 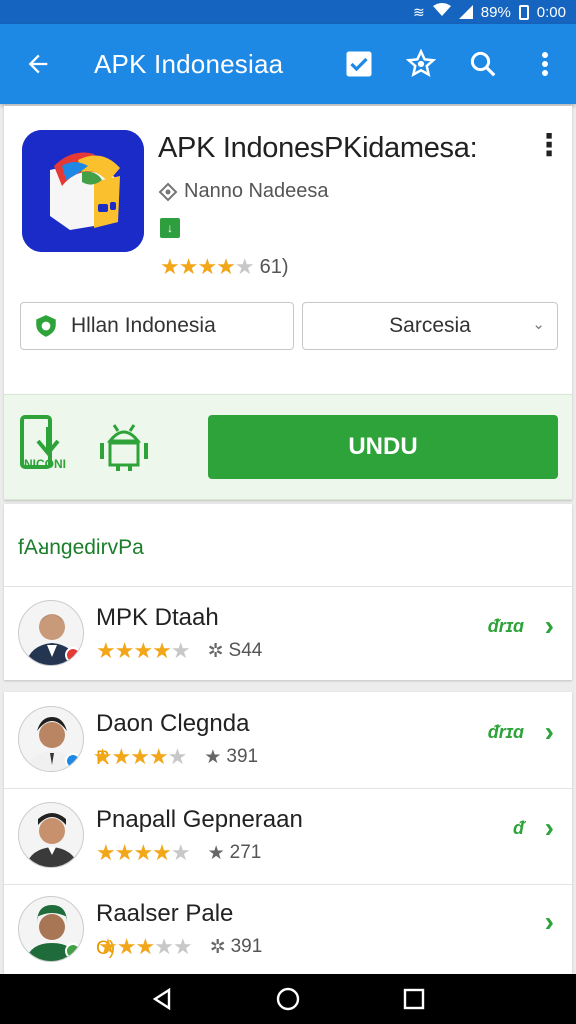 I want to click on reviewer-name: Raalser Pale, so click(x=165, y=913).